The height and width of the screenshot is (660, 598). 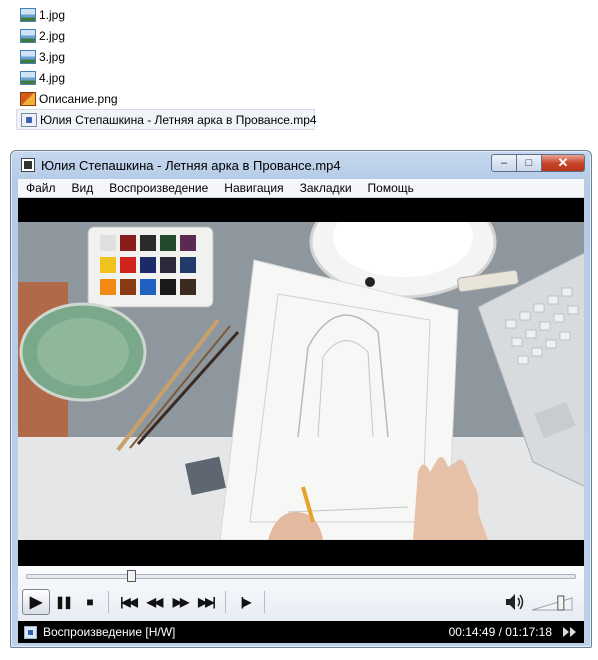 I want to click on file-item-description-png: Описание.png, so click(x=181, y=98).